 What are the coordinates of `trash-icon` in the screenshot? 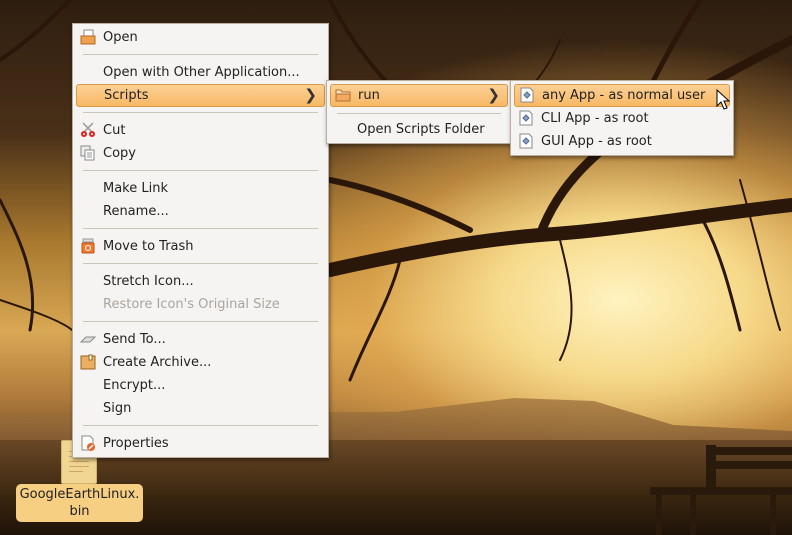 It's located at (88, 246).